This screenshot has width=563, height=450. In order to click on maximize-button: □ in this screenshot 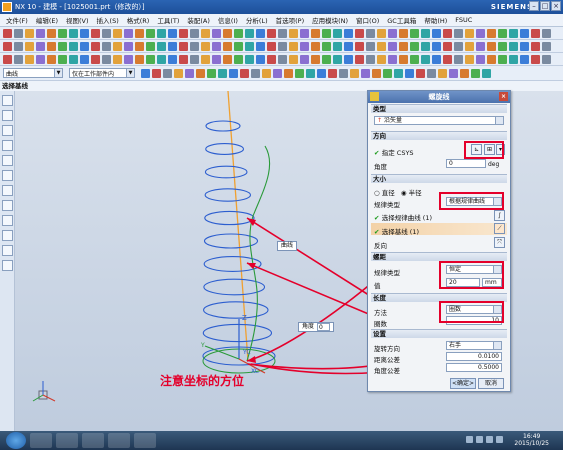, I will do `click(545, 6)`.